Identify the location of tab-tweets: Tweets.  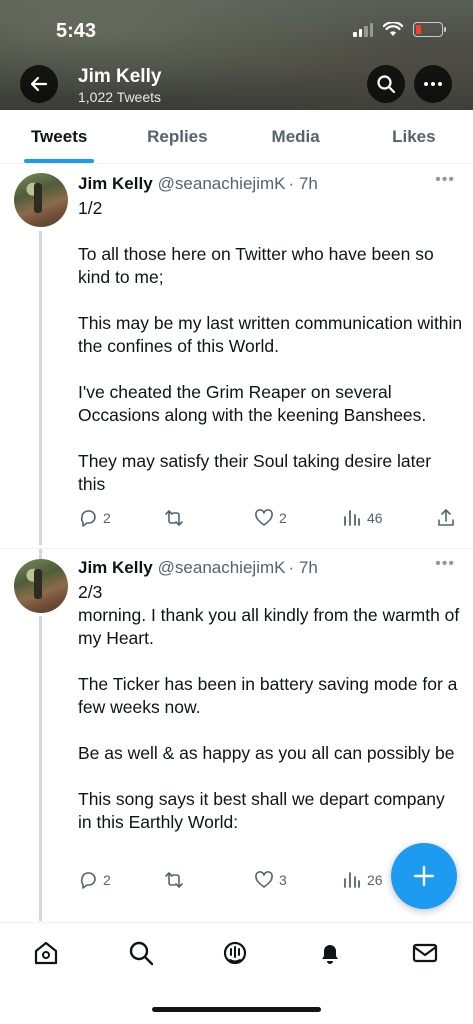
(59, 136).